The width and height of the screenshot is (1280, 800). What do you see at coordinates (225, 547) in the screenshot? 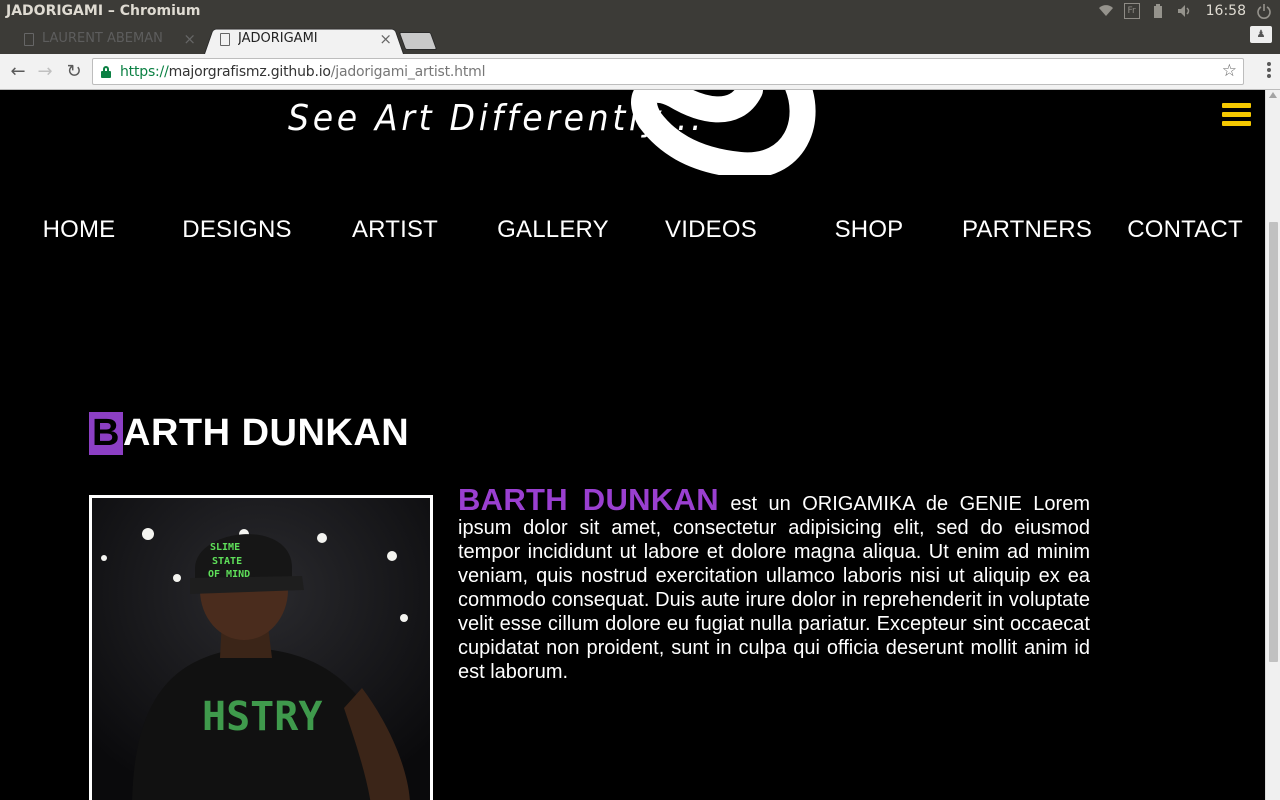
I see `cap-text-1: SLIME` at bounding box center [225, 547].